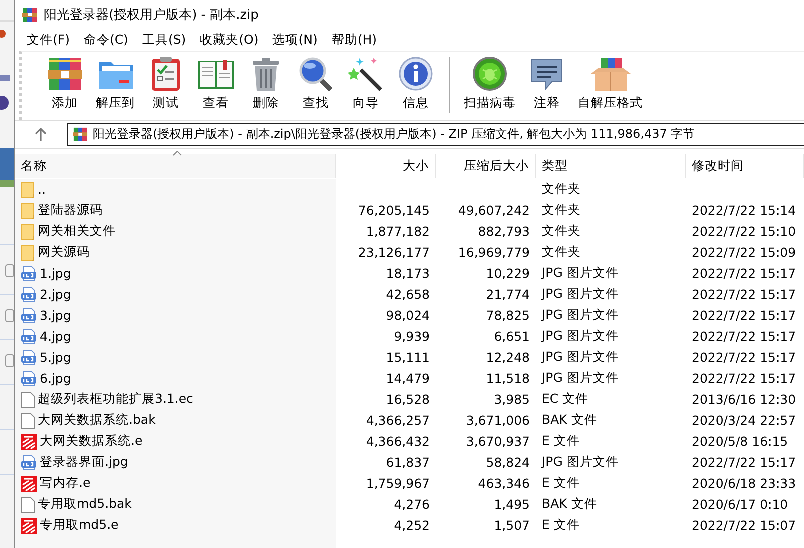 The width and height of the screenshot is (804, 548). I want to click on table-cell: 3,985, so click(512, 399).